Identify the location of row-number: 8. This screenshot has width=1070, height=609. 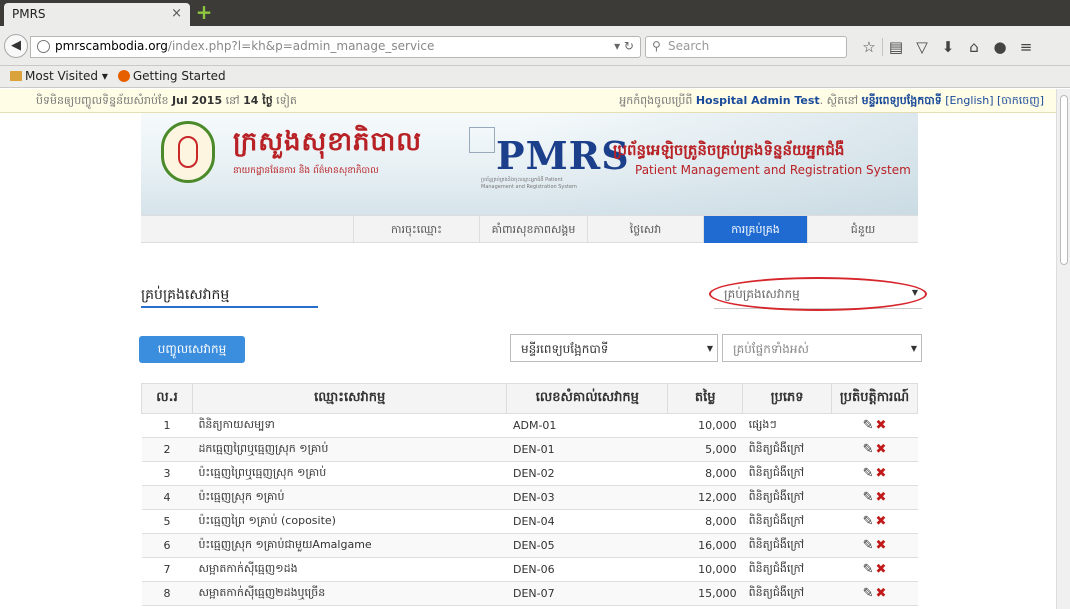
(167, 593).